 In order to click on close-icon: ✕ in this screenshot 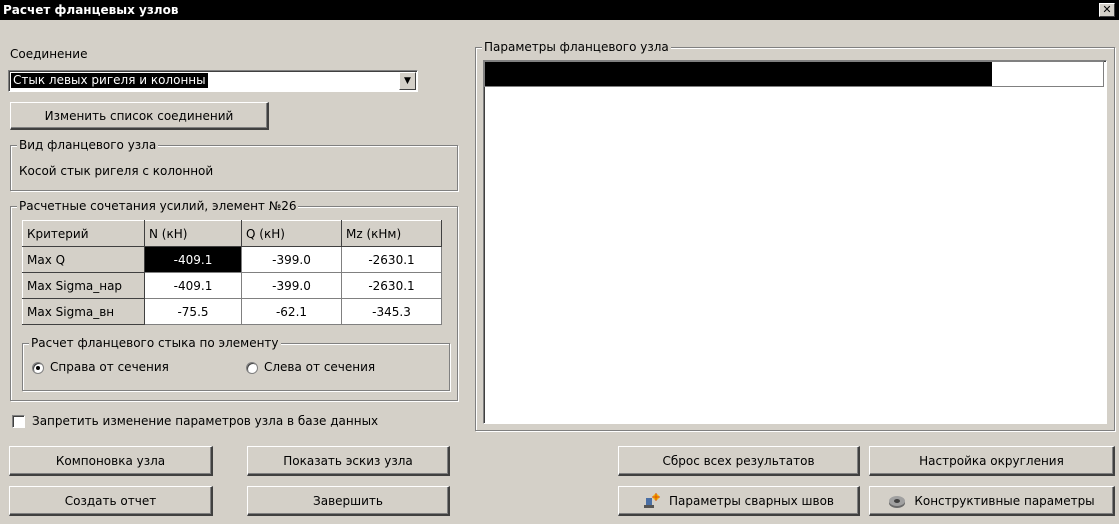, I will do `click(1107, 9)`.